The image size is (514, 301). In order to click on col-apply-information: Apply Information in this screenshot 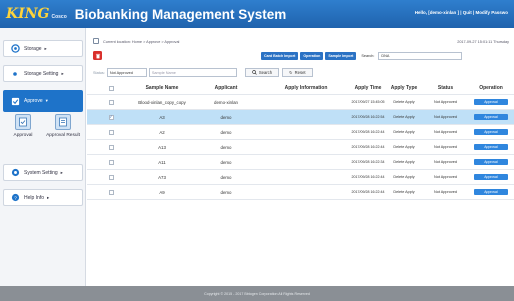, I will do `click(306, 88)`.